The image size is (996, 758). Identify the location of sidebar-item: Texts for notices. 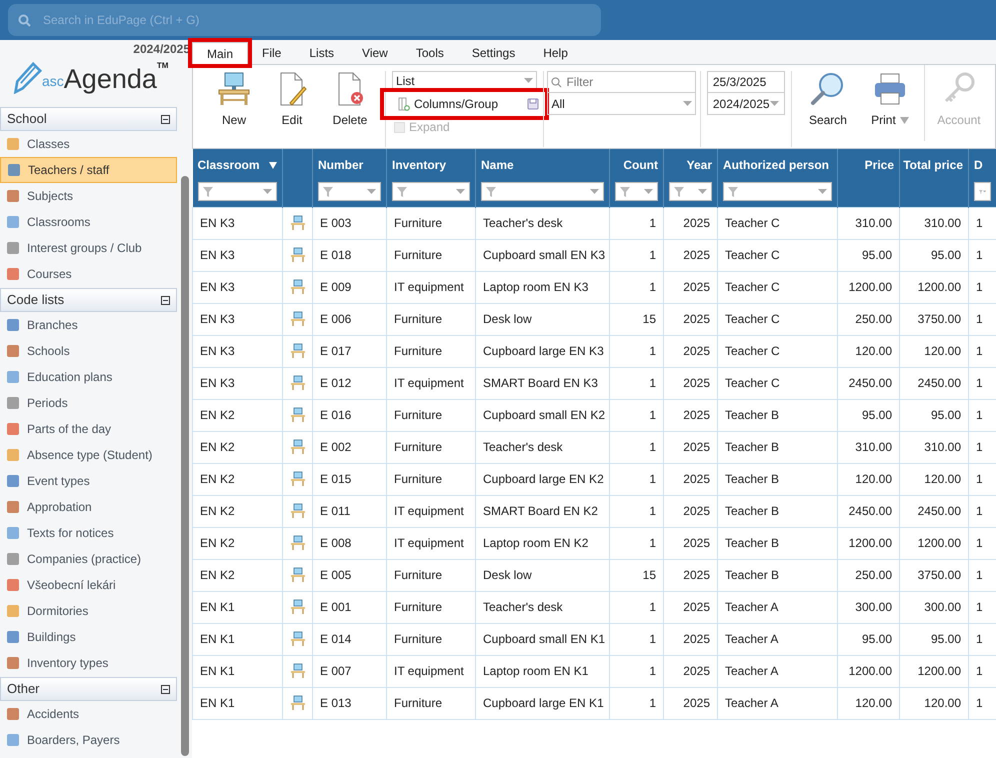
(88, 533).